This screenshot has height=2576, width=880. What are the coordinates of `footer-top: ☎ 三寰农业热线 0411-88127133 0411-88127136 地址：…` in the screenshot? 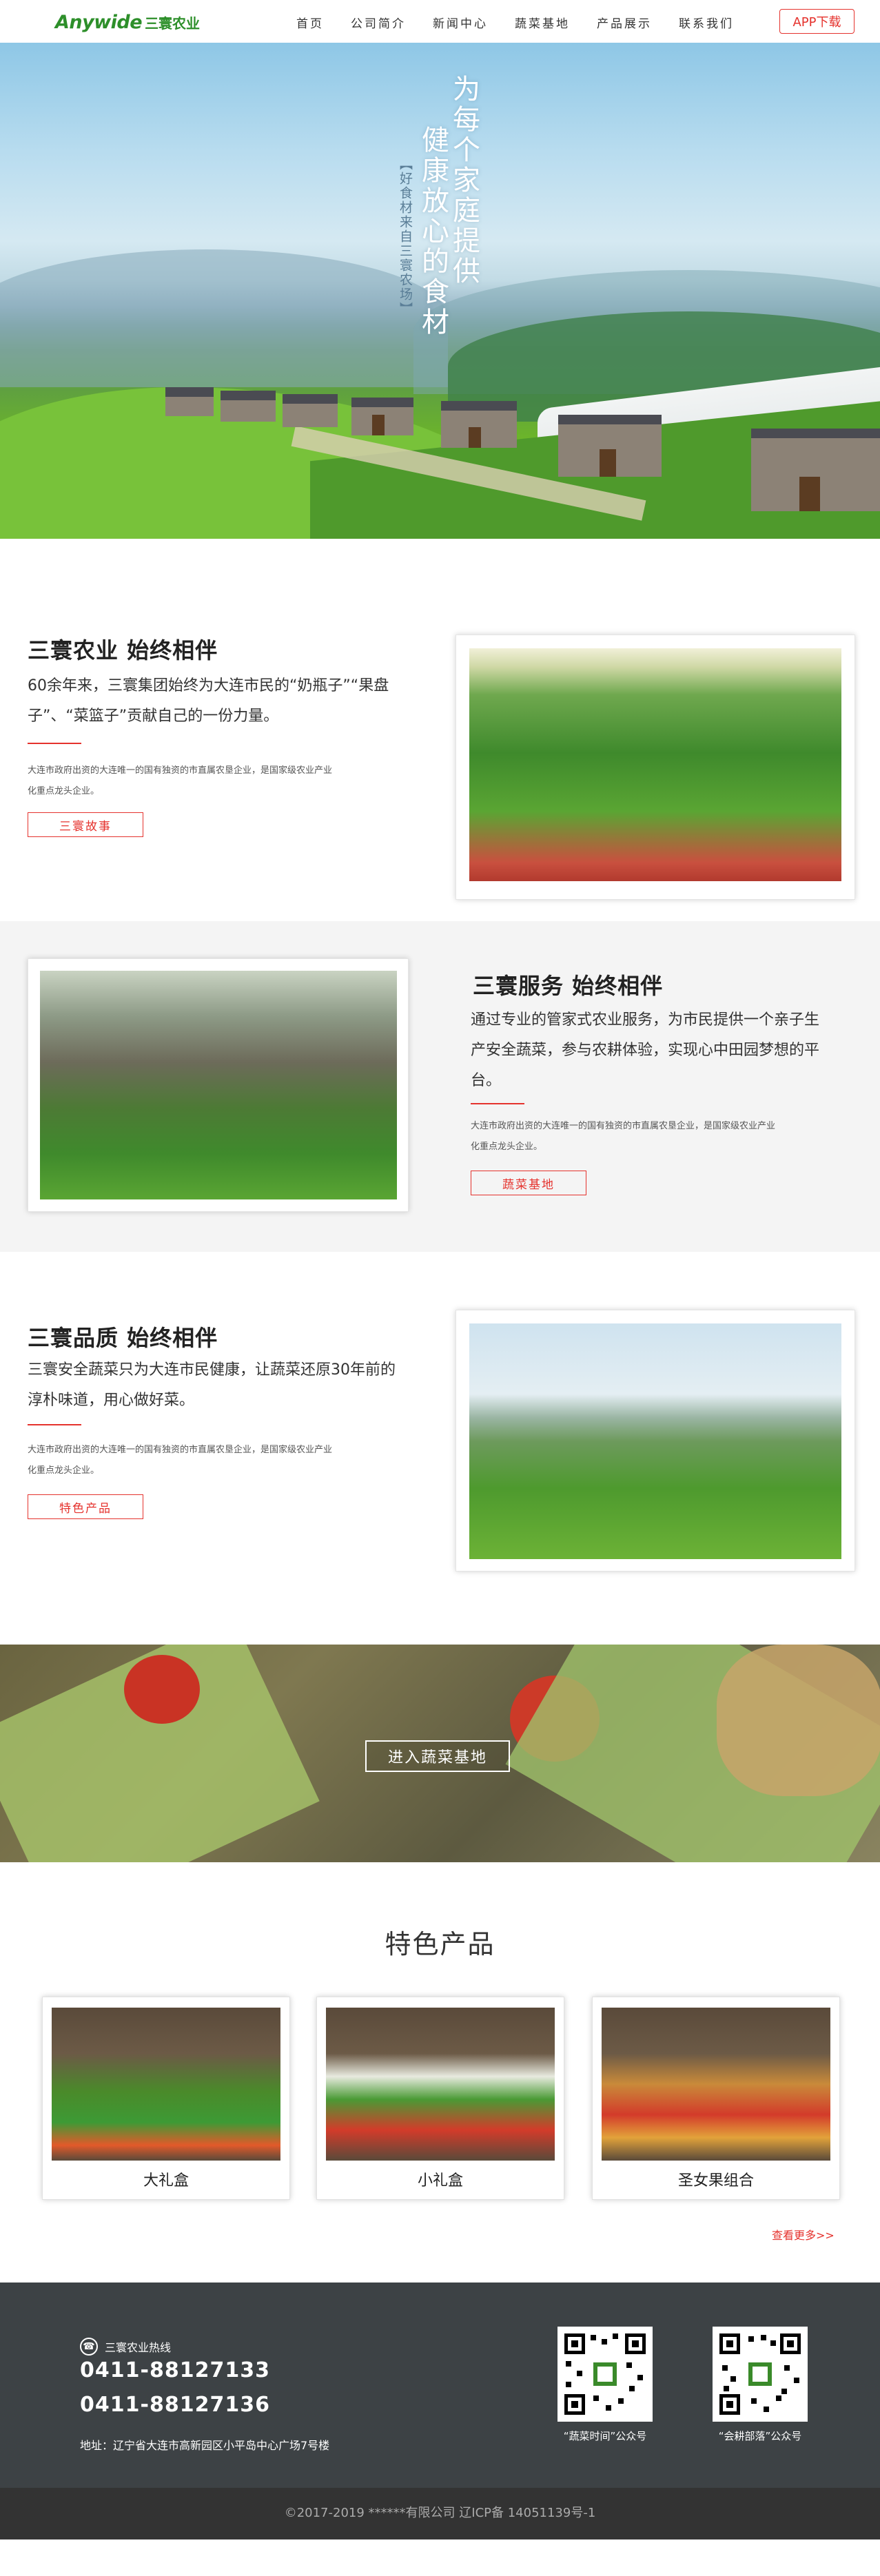 It's located at (440, 2385).